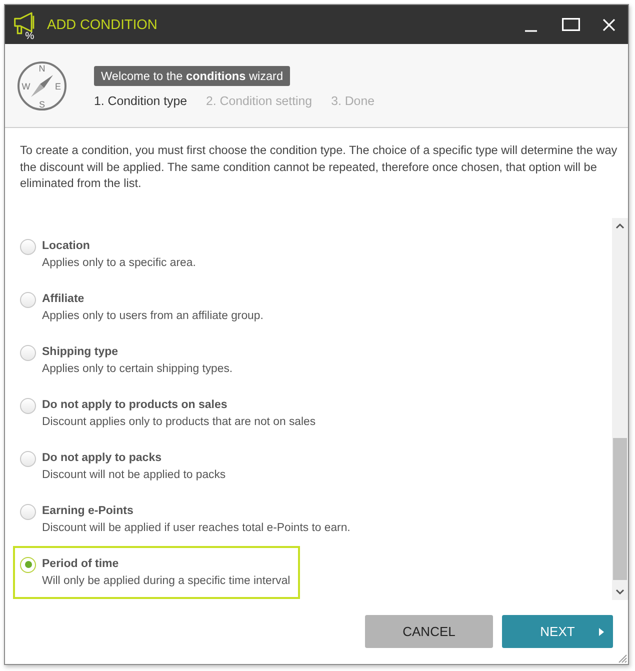 The height and width of the screenshot is (671, 635). I want to click on scrollbar, so click(620, 409).